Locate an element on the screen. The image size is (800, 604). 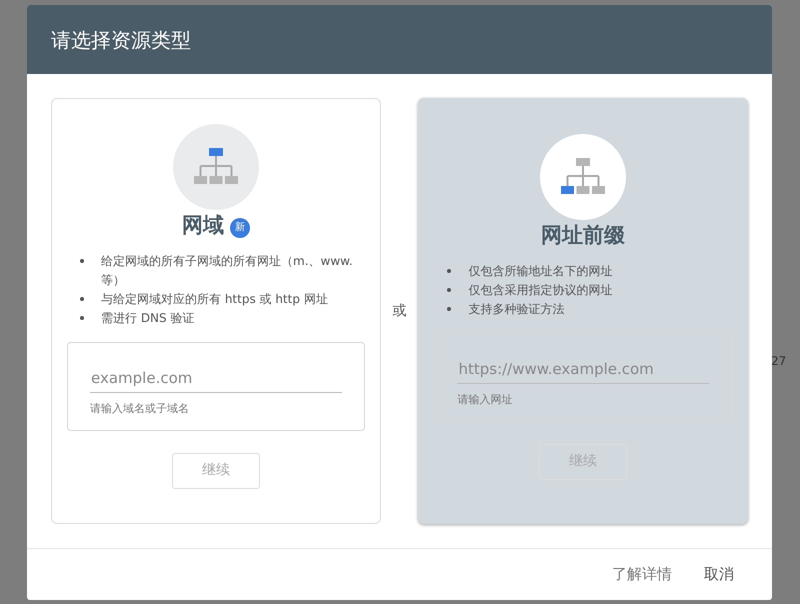
helper-text: 请输入网址 is located at coordinates (485, 400).